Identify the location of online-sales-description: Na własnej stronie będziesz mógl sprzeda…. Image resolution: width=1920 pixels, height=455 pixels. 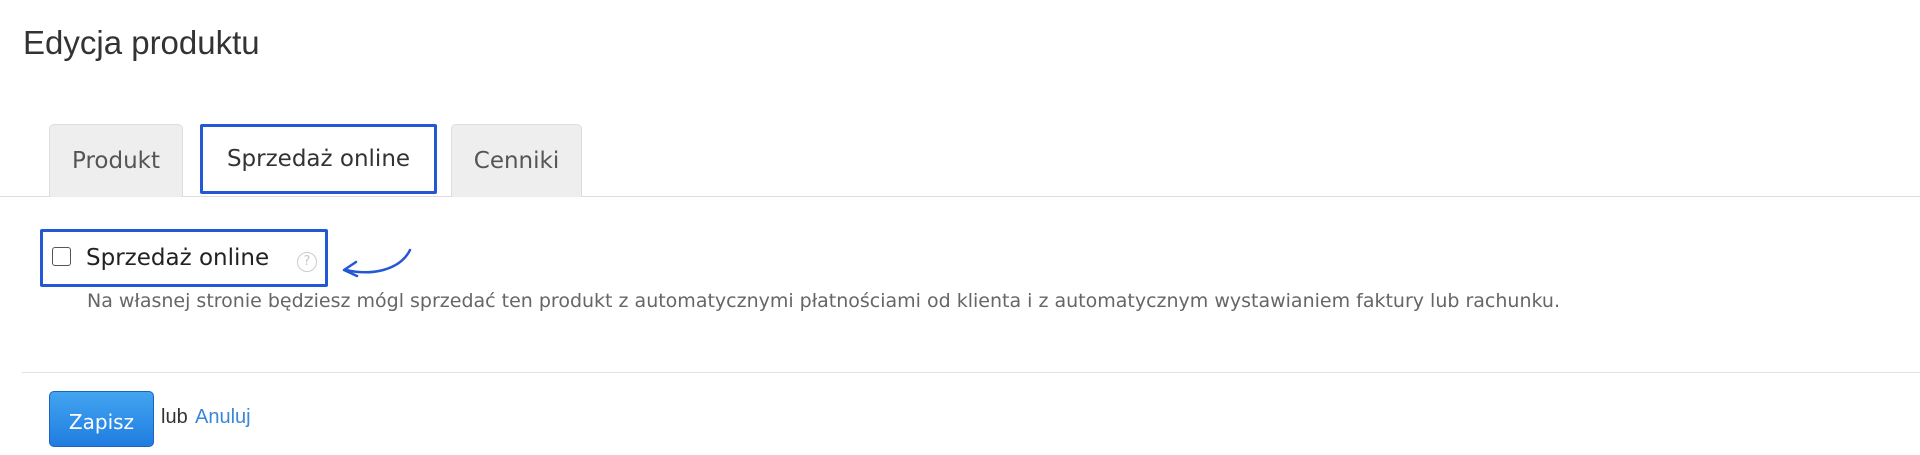
(824, 301).